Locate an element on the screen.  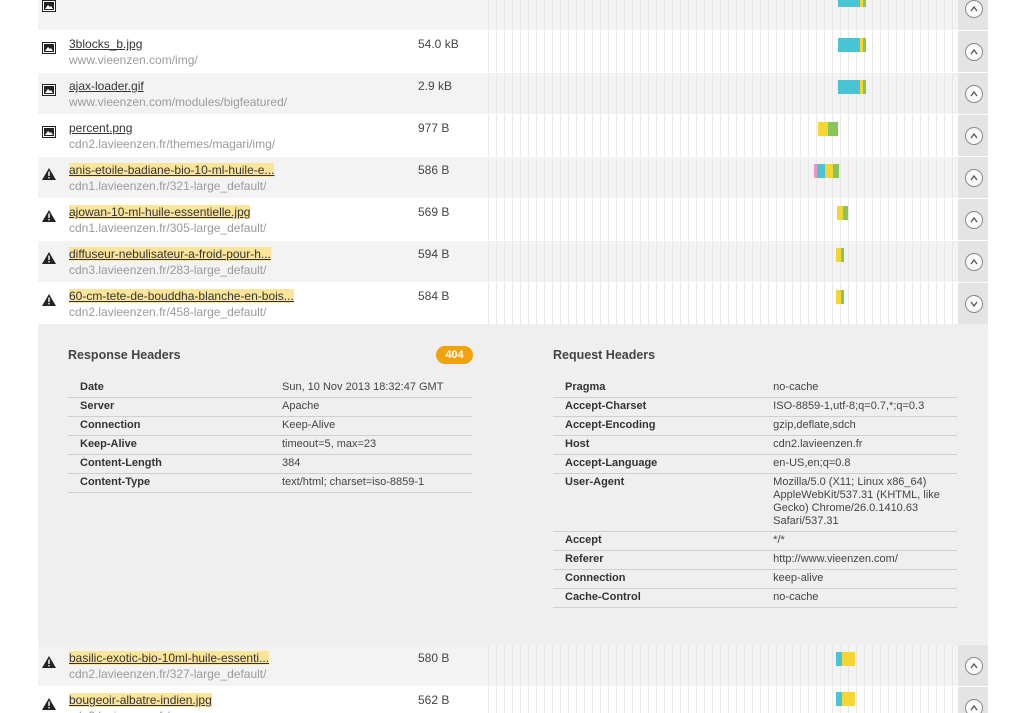
file-url: cdn3.lavieenzen.fr/283-large_default/ is located at coordinates (168, 270).